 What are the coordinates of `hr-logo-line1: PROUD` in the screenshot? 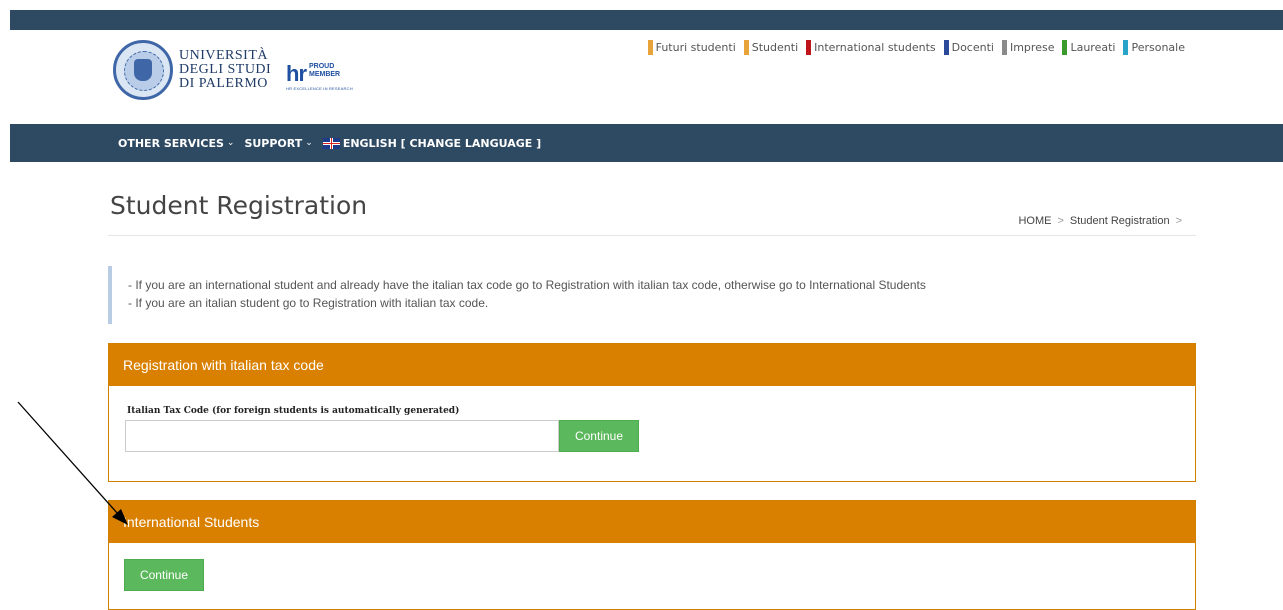 It's located at (322, 66).